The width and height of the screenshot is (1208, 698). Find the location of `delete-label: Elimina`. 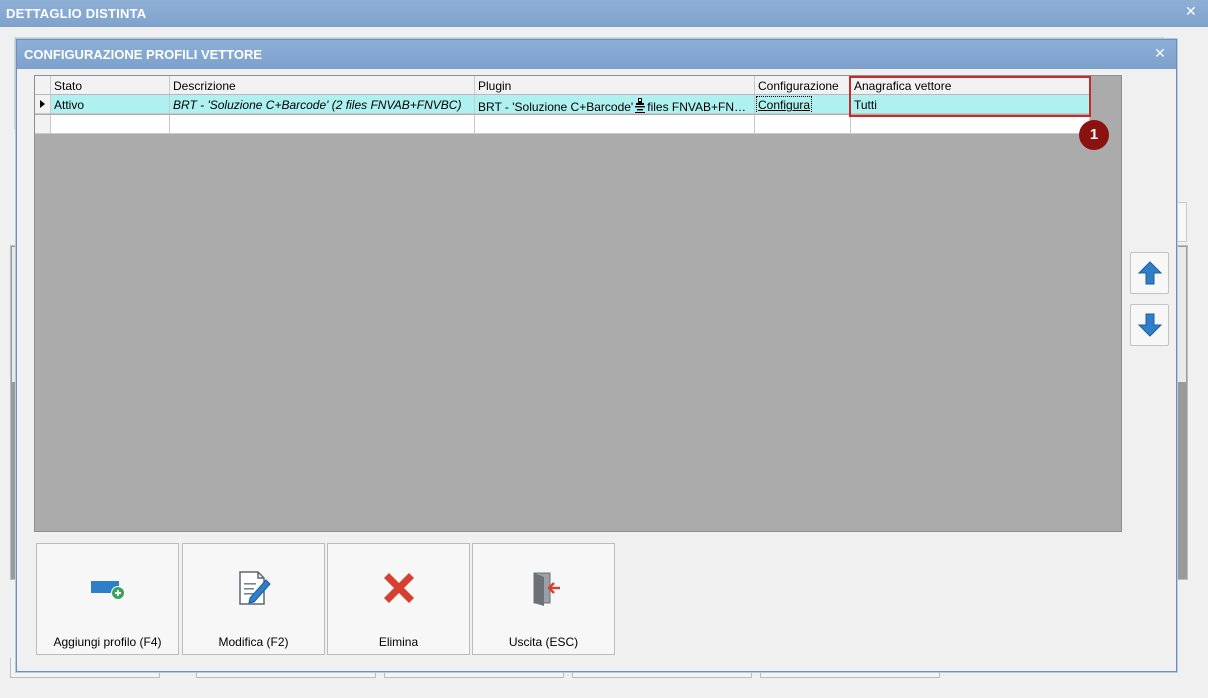

delete-label: Elimina is located at coordinates (398, 642).